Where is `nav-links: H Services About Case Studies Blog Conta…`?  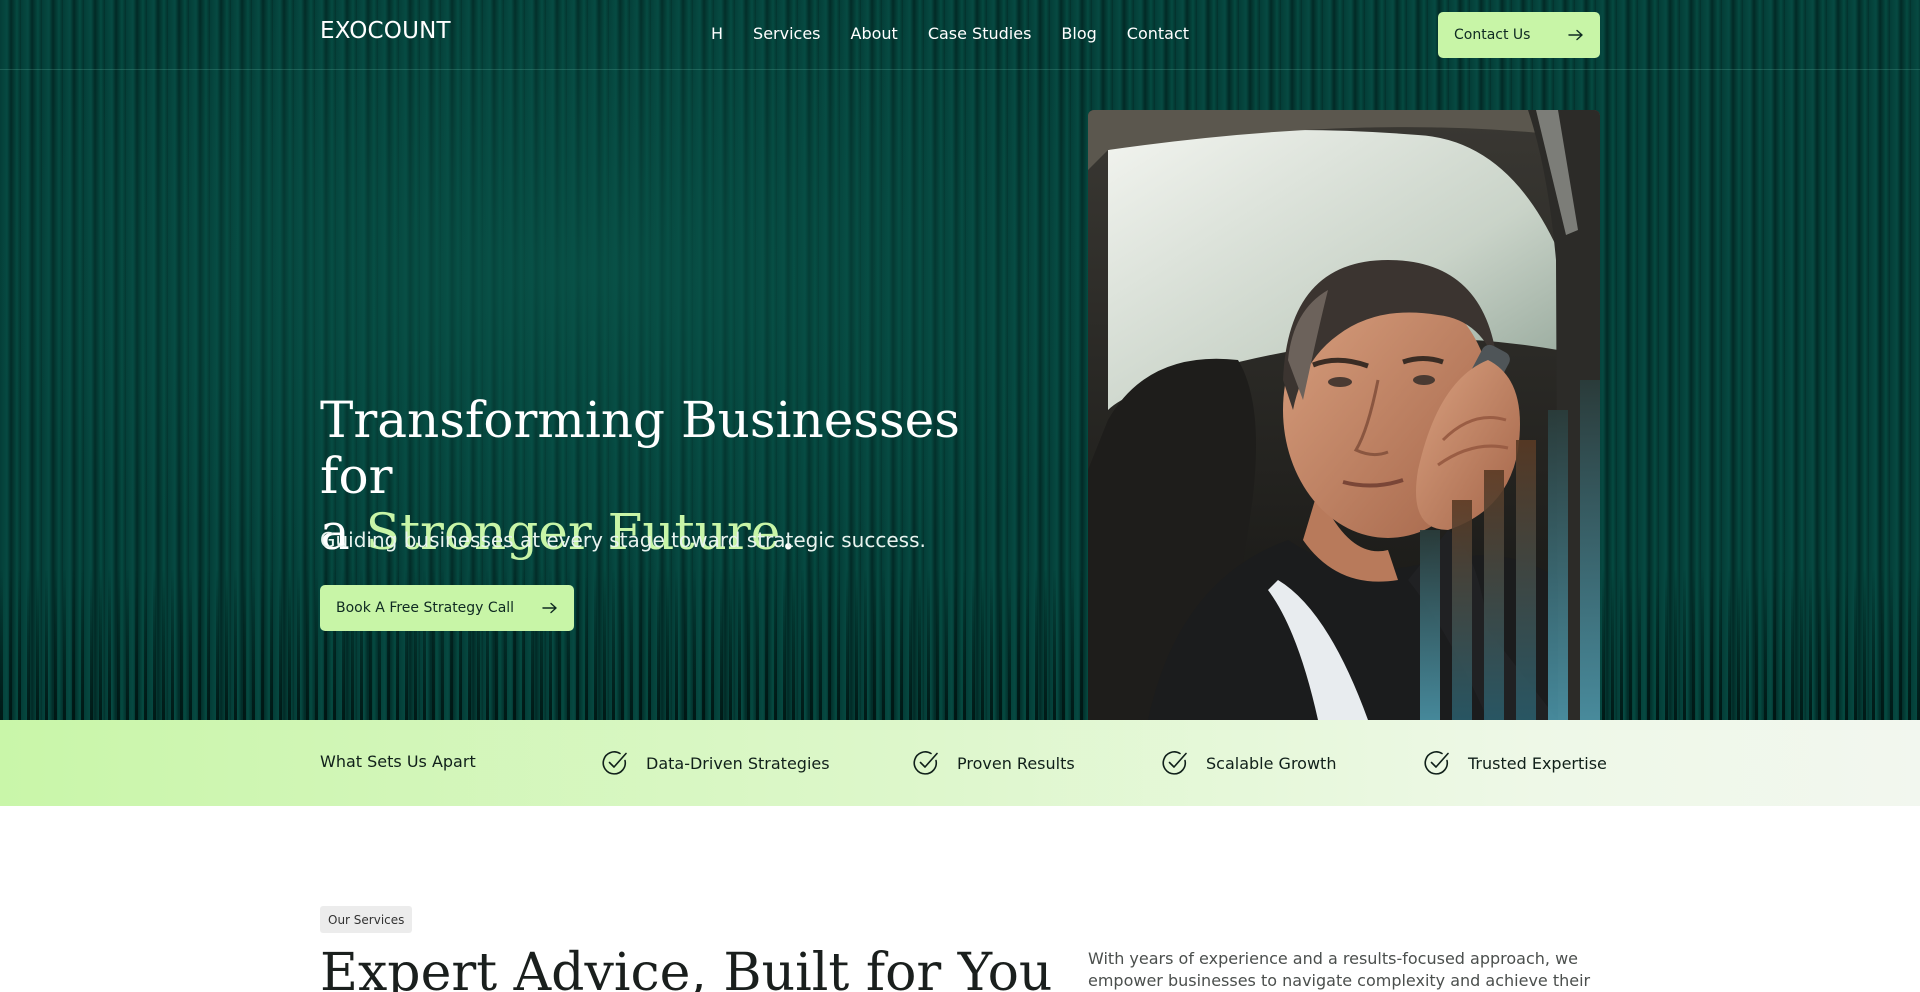
nav-links: H Services About Case Studies Blog Conta… is located at coordinates (965, 33).